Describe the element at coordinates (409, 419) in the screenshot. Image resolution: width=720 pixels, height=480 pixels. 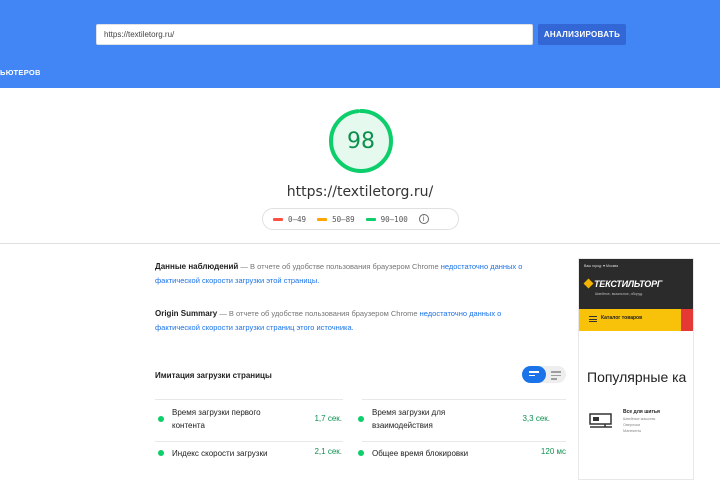
I see `metric-label: Время загрузки для взаимодействия` at that location.